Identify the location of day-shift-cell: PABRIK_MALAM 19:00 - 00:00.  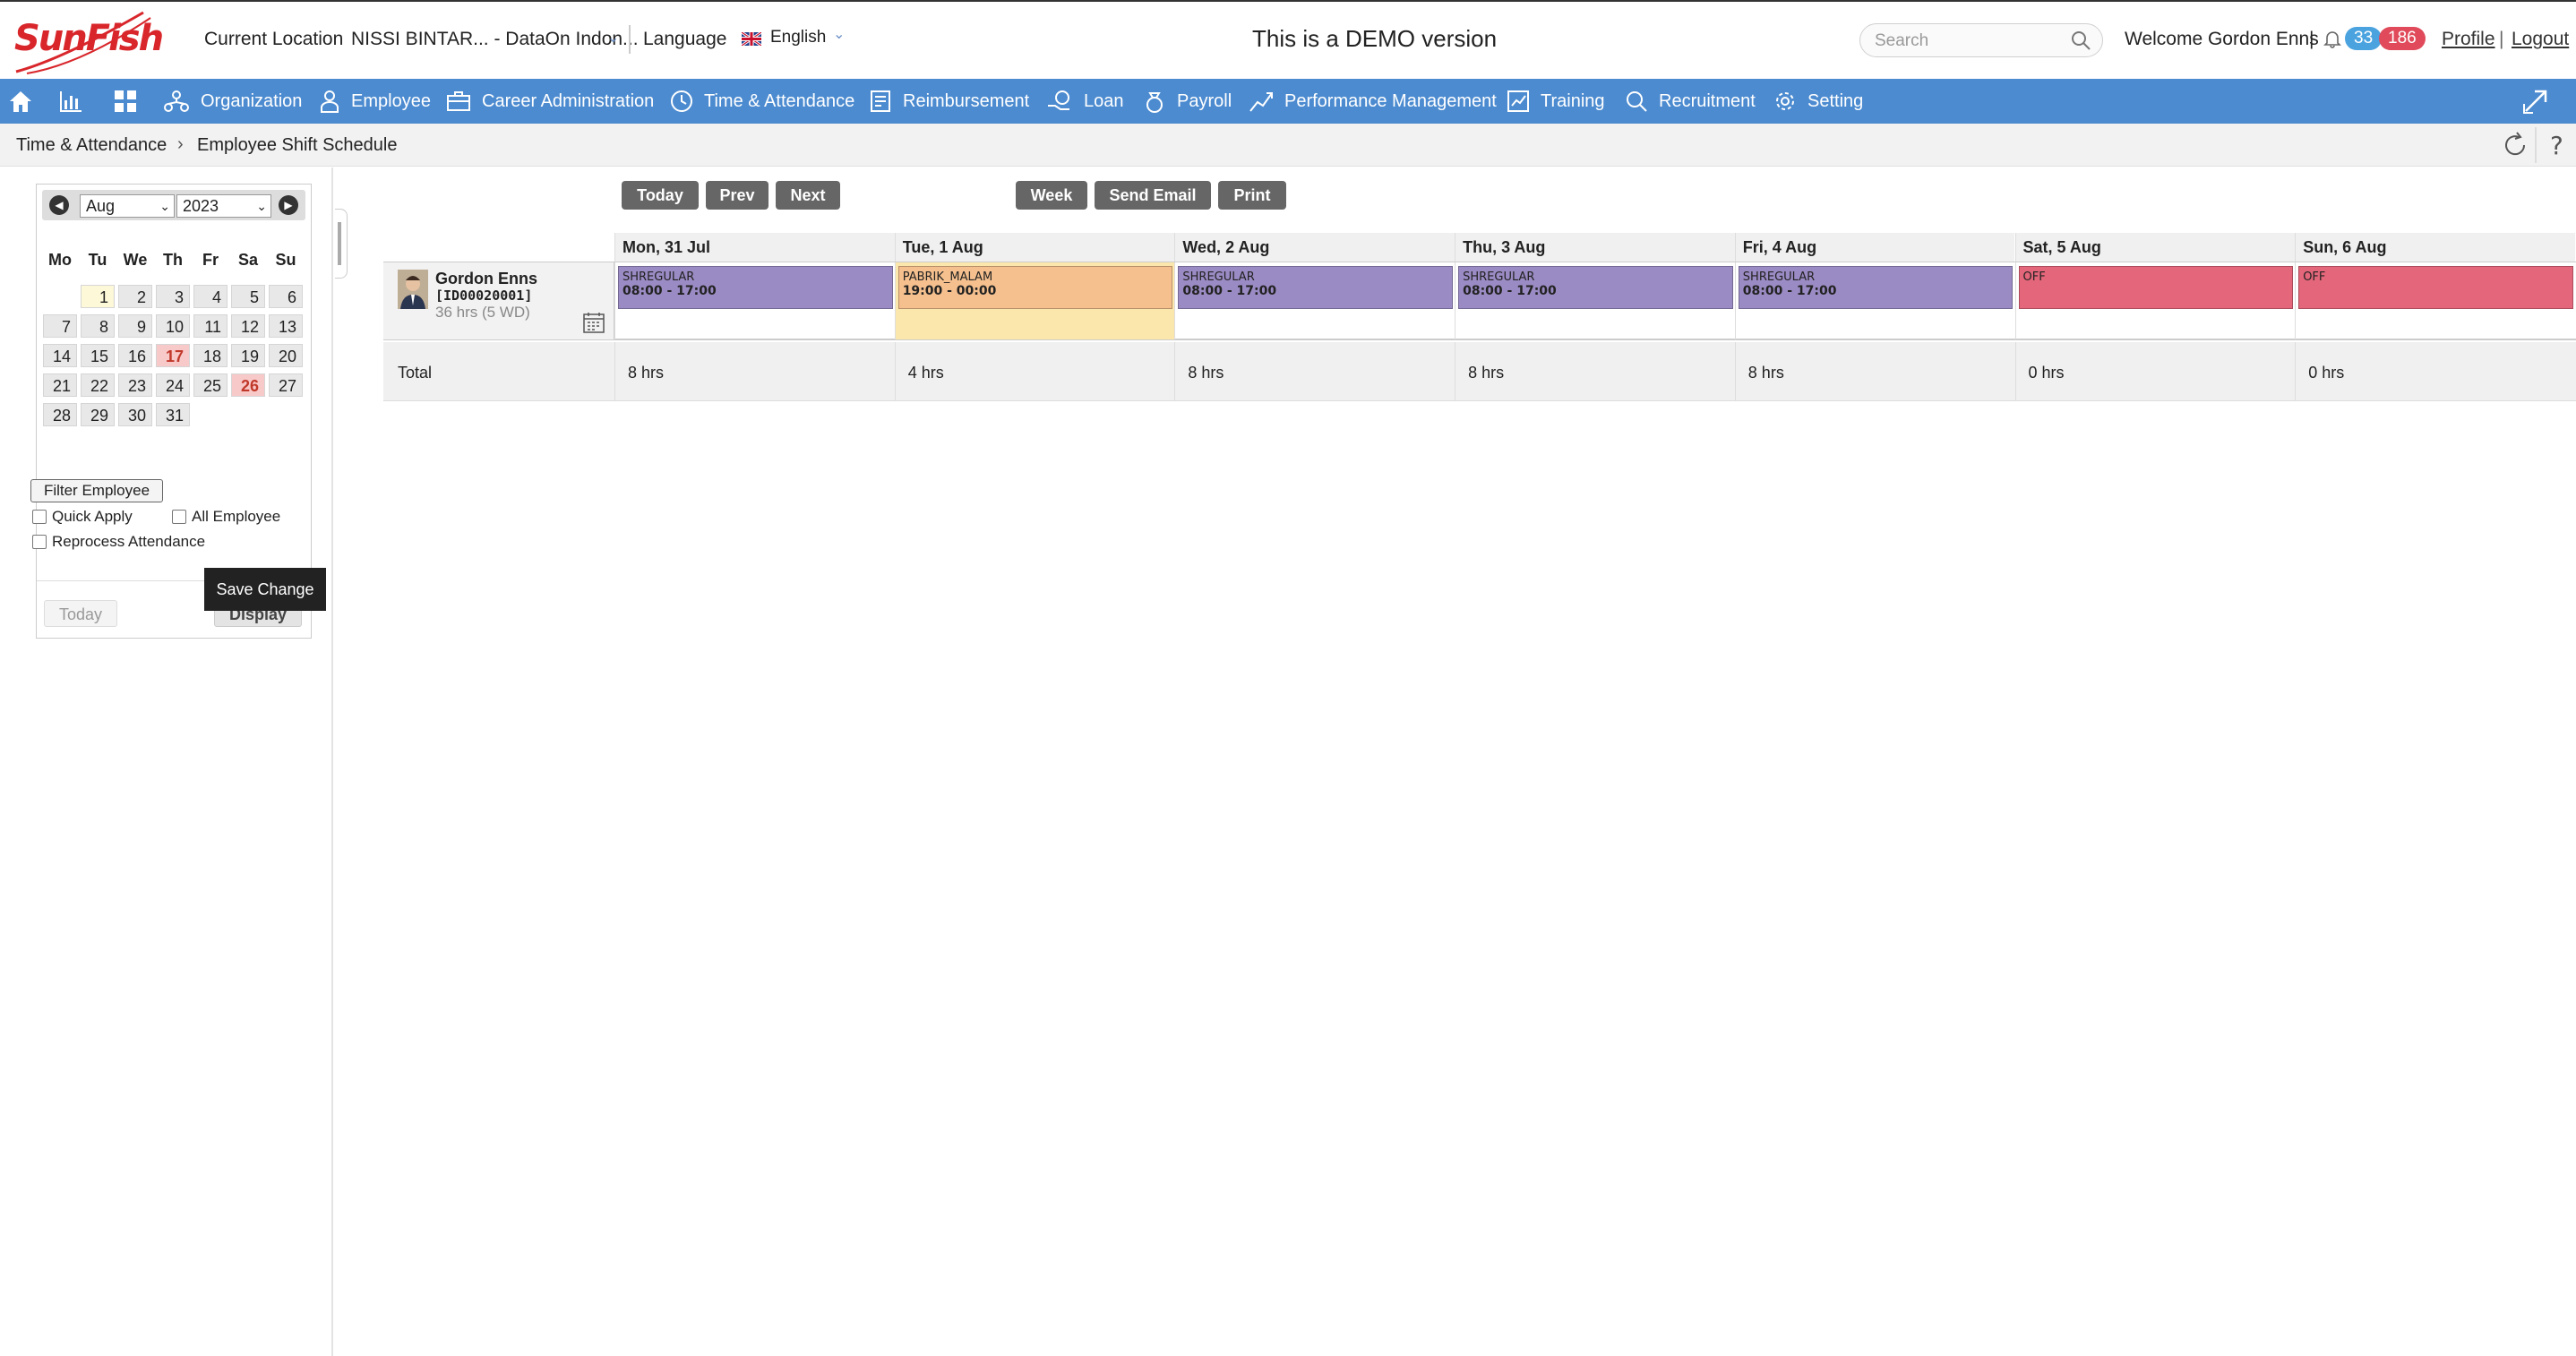
(1034, 300).